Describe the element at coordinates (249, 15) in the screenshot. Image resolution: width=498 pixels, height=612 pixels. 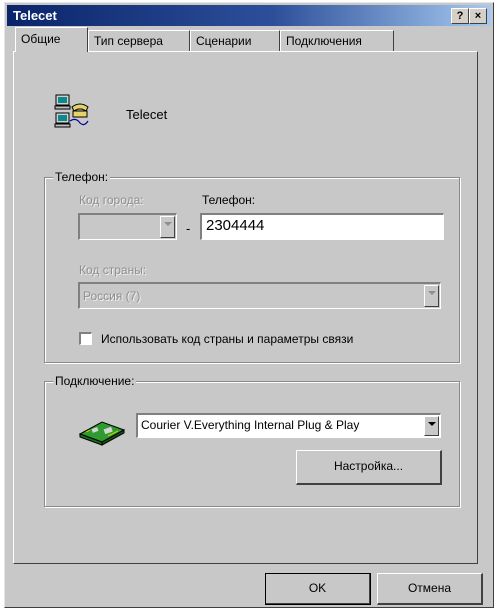
I see `title-bar: Telecet ? ×` at that location.